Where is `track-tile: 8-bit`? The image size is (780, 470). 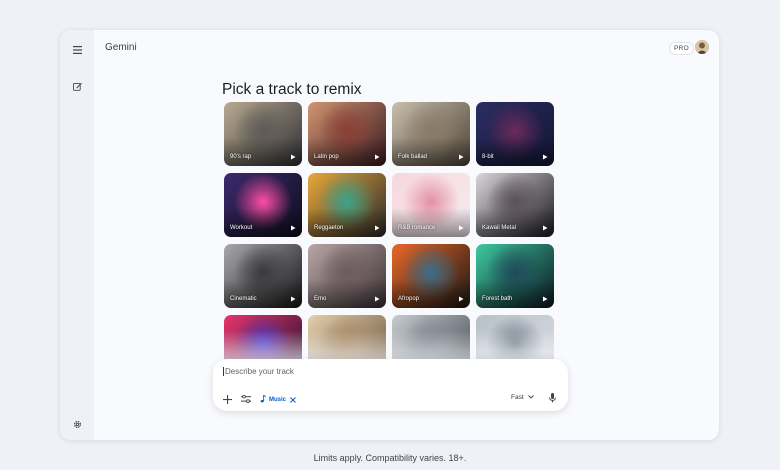 track-tile: 8-bit is located at coordinates (515, 134).